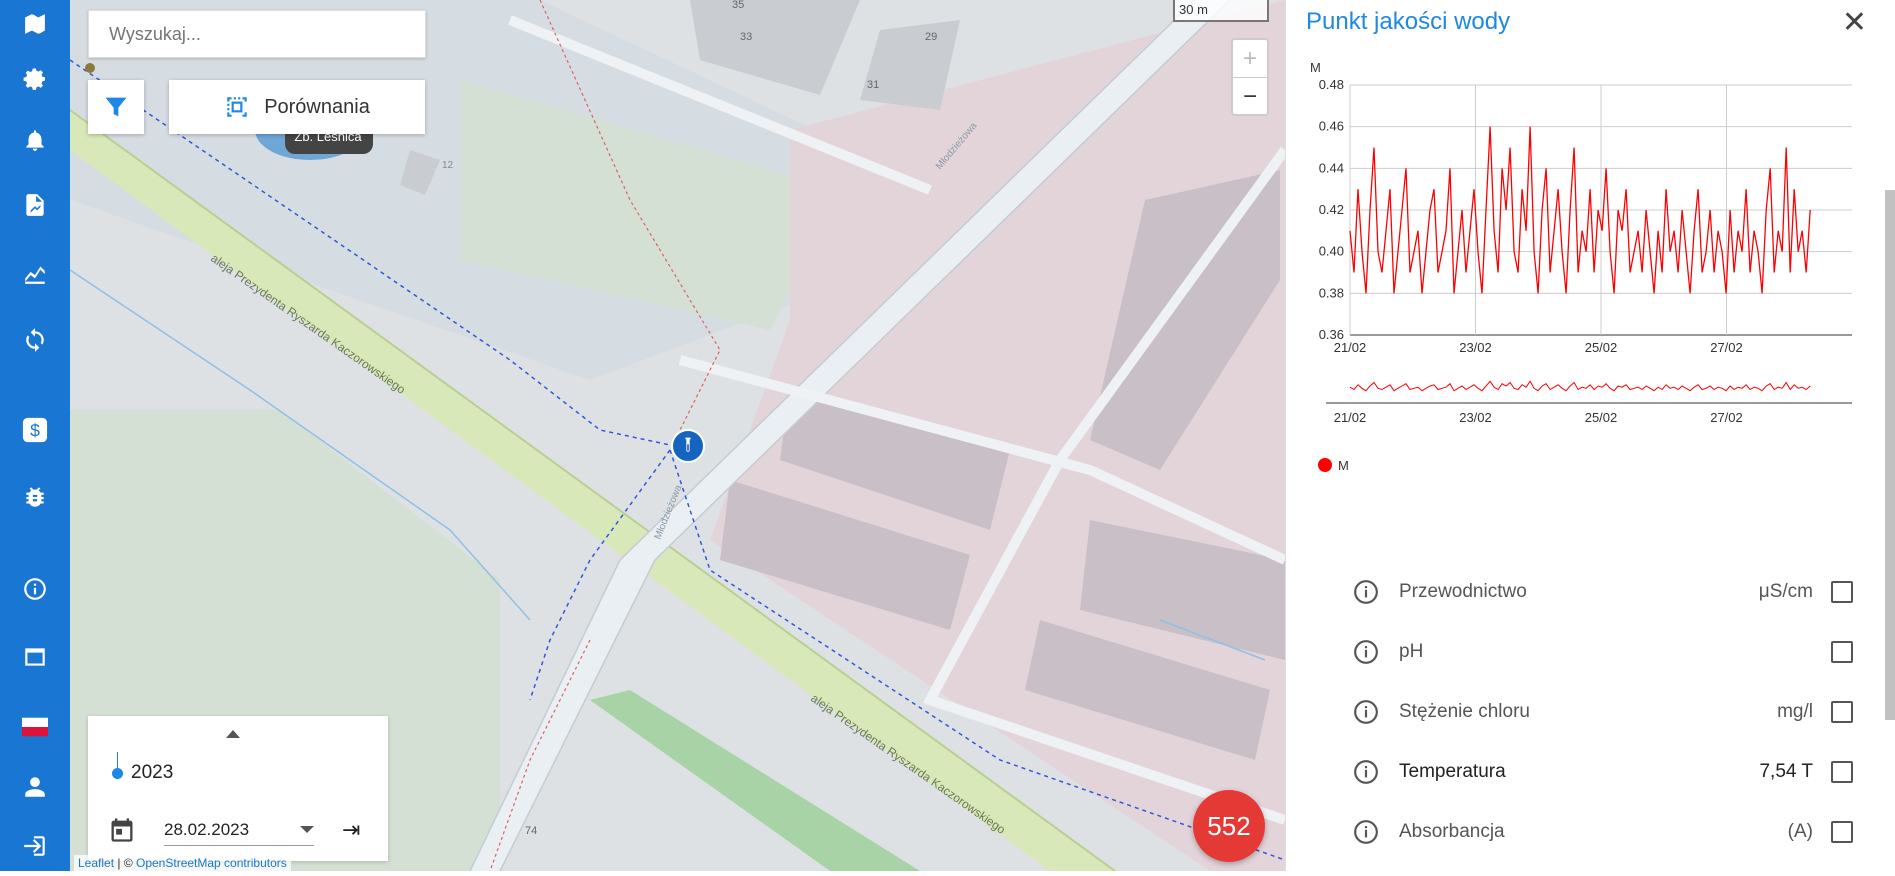  Describe the element at coordinates (1603, 652) in the screenshot. I see `param-row: pH` at that location.